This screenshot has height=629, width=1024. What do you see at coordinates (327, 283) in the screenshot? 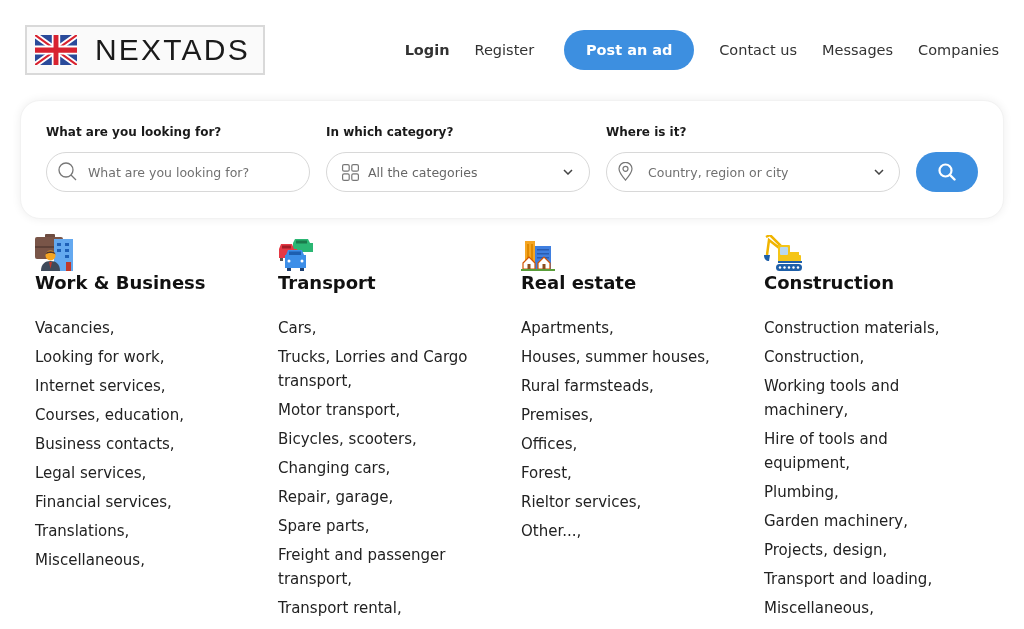
I see `category-title: Transport` at bounding box center [327, 283].